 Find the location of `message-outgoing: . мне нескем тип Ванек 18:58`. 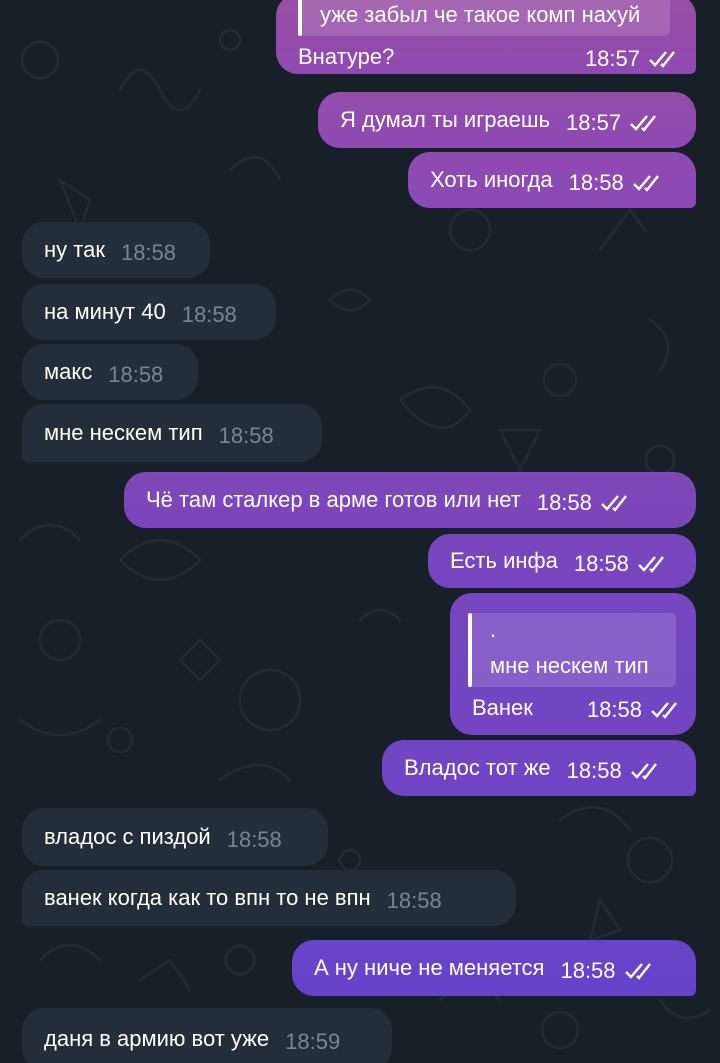

message-outgoing: . мне нескем тип Ванек 18:58 is located at coordinates (573, 664).